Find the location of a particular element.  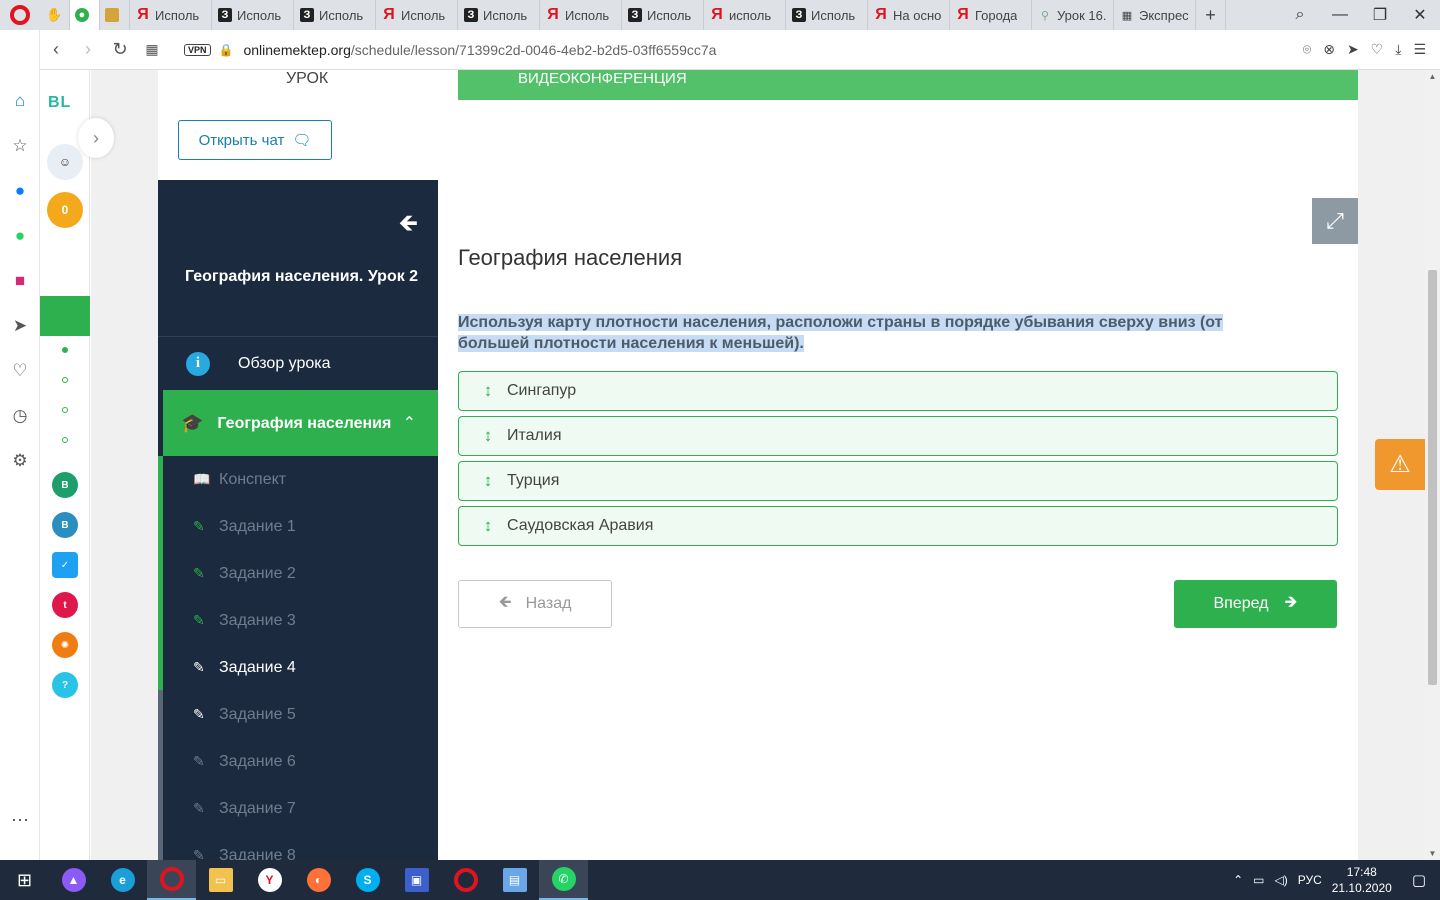

download-icon: ⤓ is located at coordinates (1398, 49).